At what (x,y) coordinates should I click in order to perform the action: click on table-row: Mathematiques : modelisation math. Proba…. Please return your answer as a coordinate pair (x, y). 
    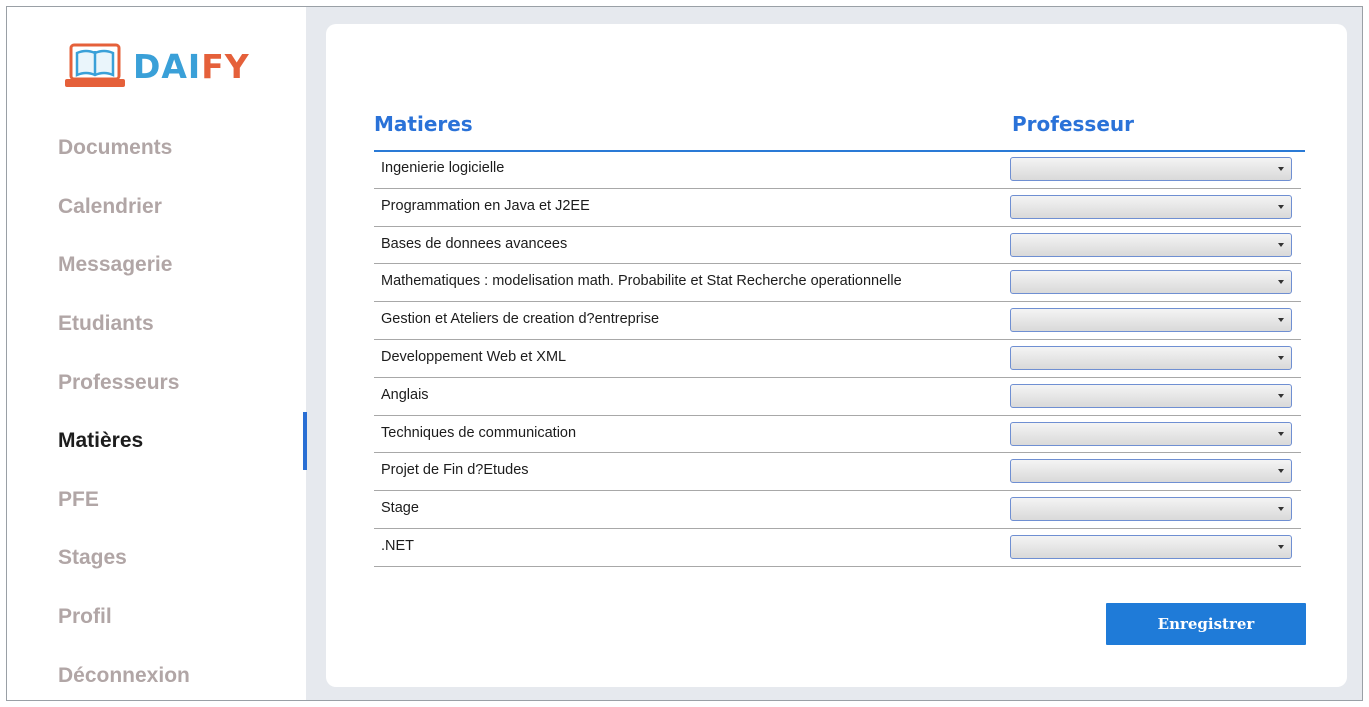
    Looking at the image, I should click on (837, 283).